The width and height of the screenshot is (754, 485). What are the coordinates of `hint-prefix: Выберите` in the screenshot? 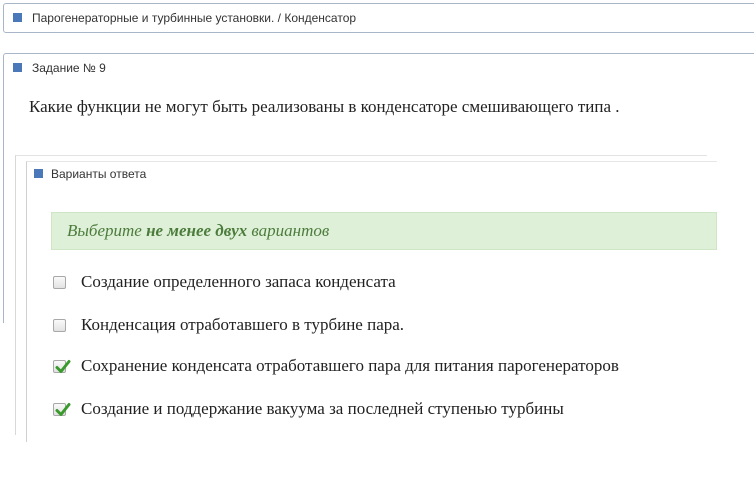 It's located at (107, 230).